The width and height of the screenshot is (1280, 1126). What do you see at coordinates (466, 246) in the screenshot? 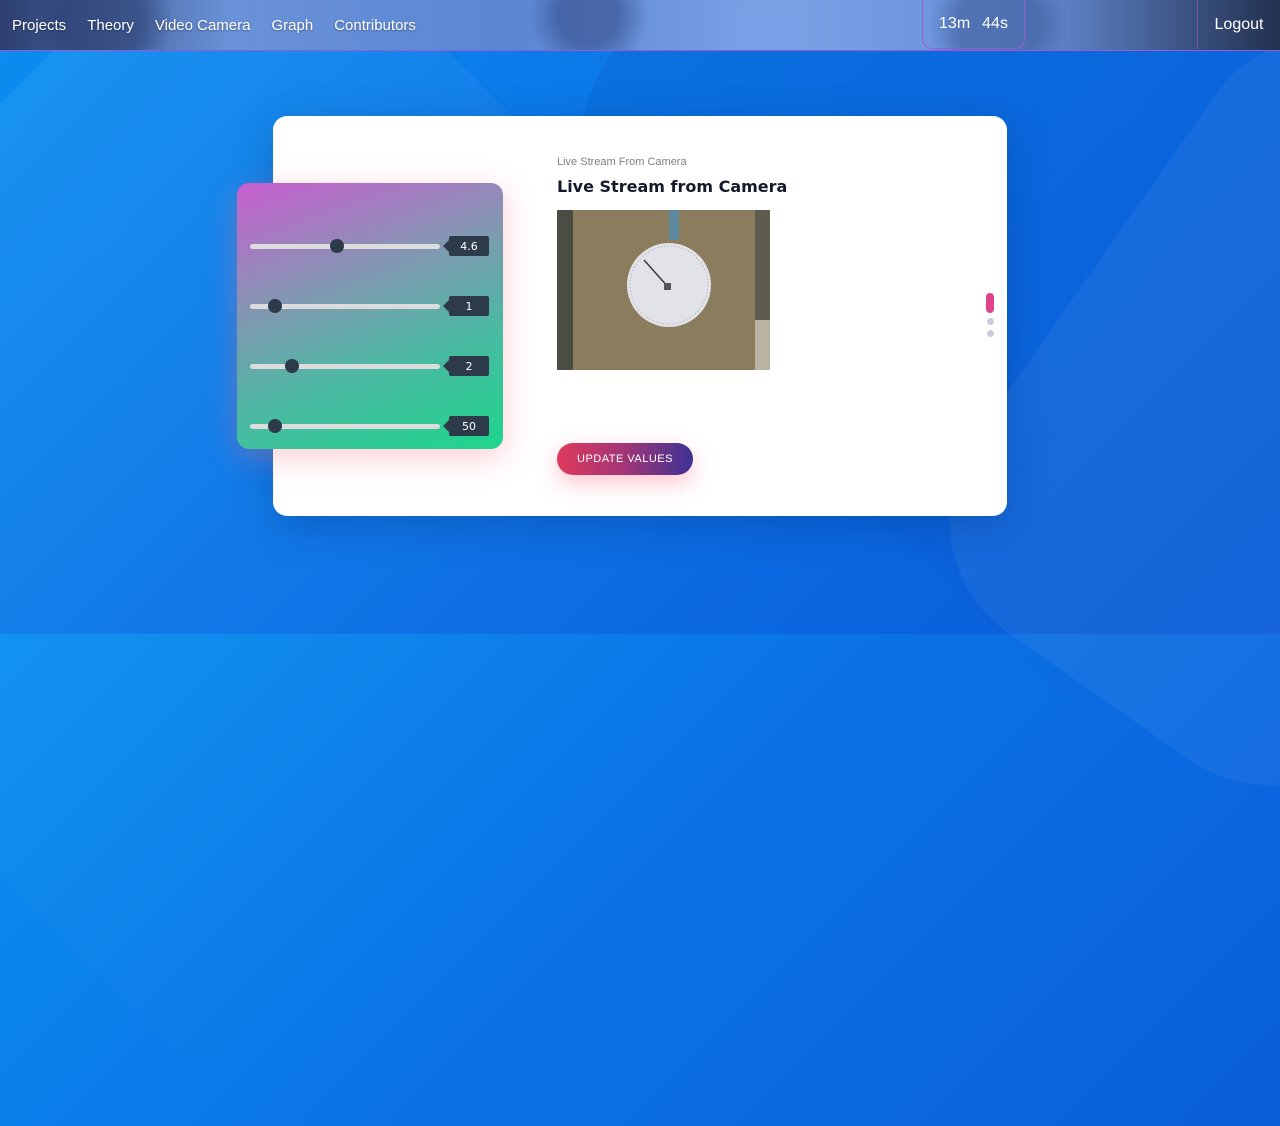
I see `slider-value-label: 4.6` at bounding box center [466, 246].